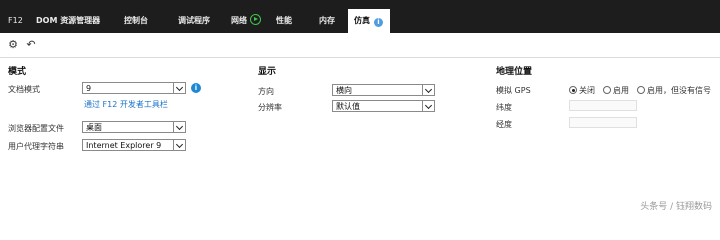  I want to click on latitude-input, so click(603, 105).